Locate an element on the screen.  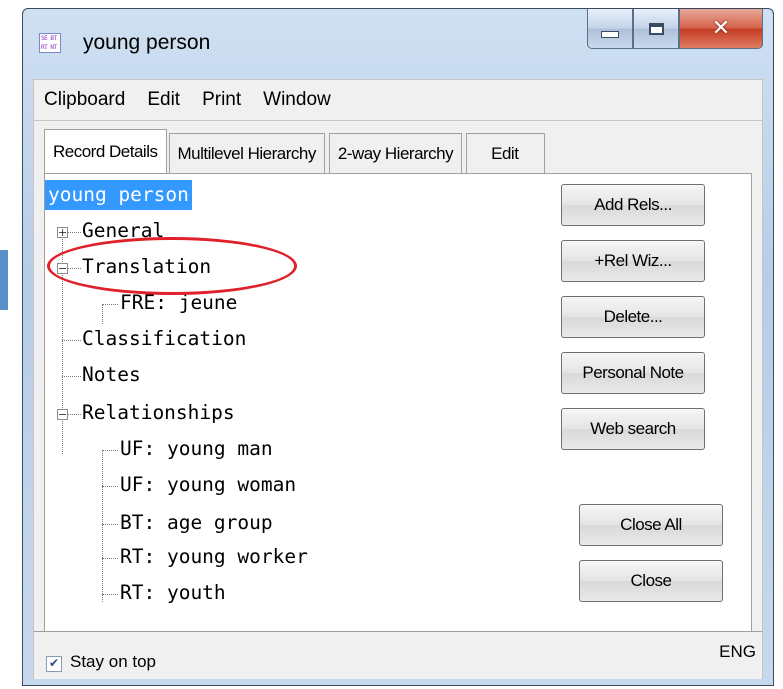
maximize-icon is located at coordinates (656, 28).